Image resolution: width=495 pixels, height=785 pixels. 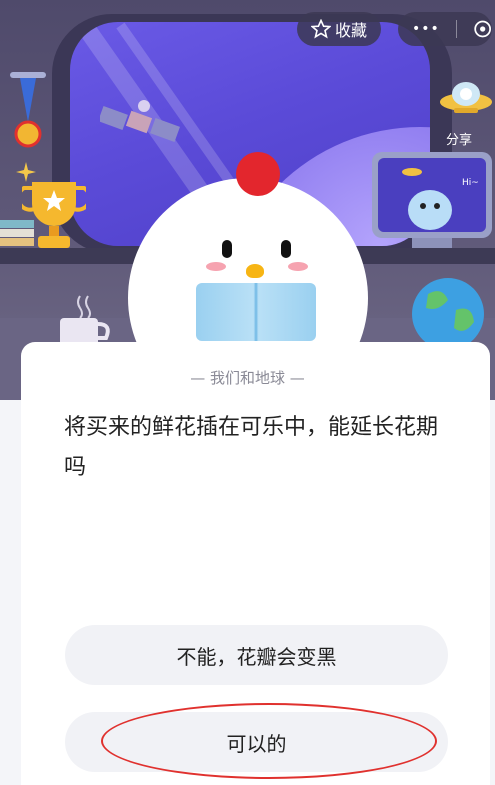 I want to click on books-icon, so click(x=17, y=233).